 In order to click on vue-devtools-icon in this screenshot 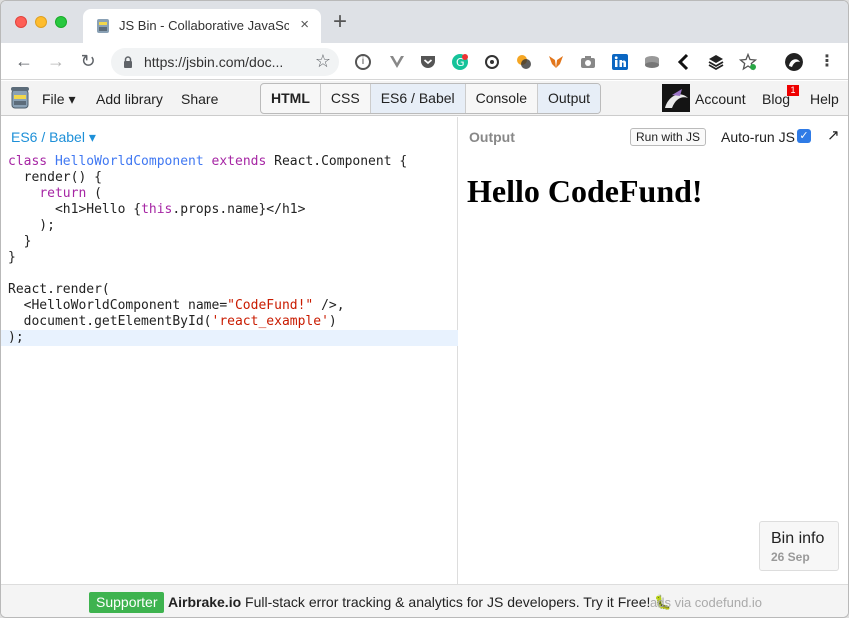, I will do `click(397, 62)`.